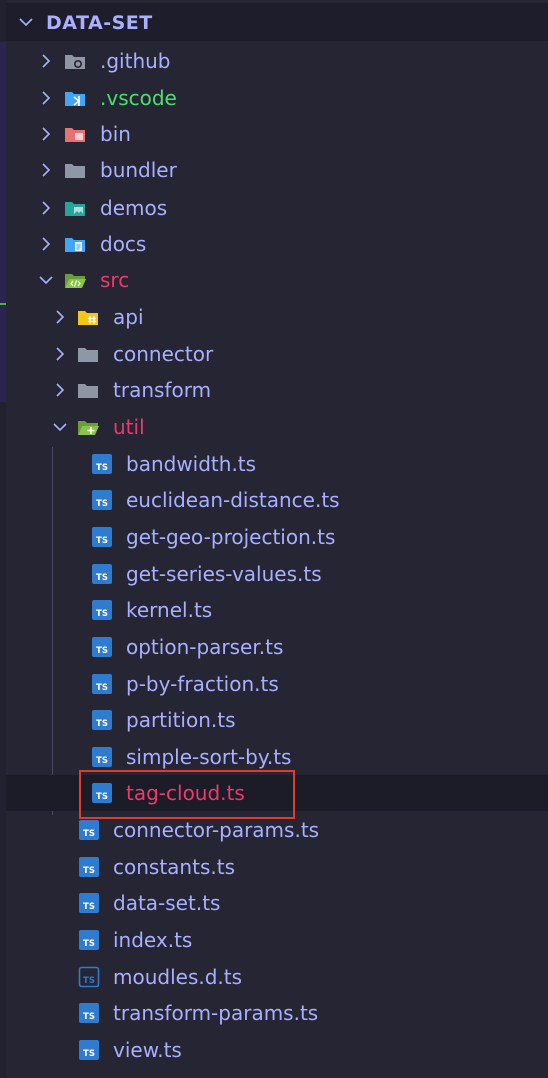 The image size is (548, 1078). I want to click on tree-item-label: connector-params.ts, so click(216, 830).